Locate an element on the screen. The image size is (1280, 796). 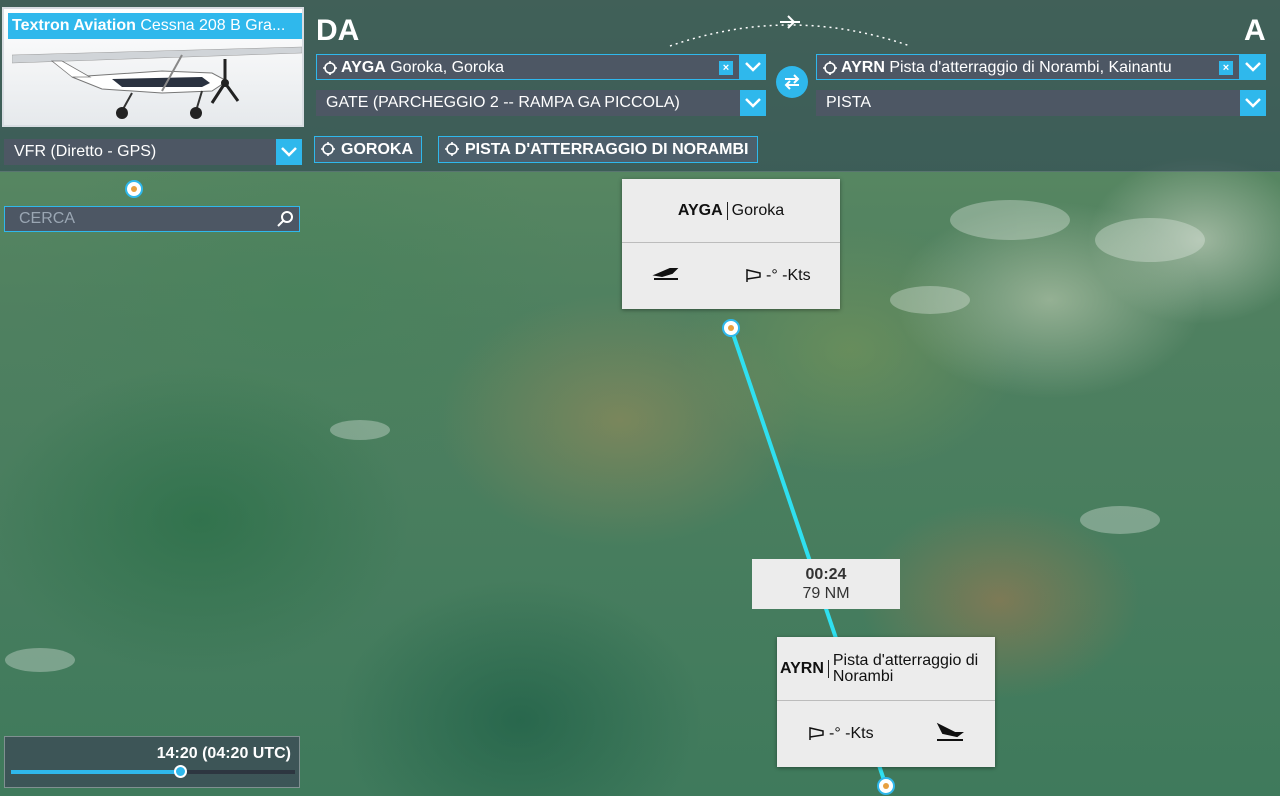
time-of-day-label: 14:20 (04:20 UTC) is located at coordinates (223, 753).